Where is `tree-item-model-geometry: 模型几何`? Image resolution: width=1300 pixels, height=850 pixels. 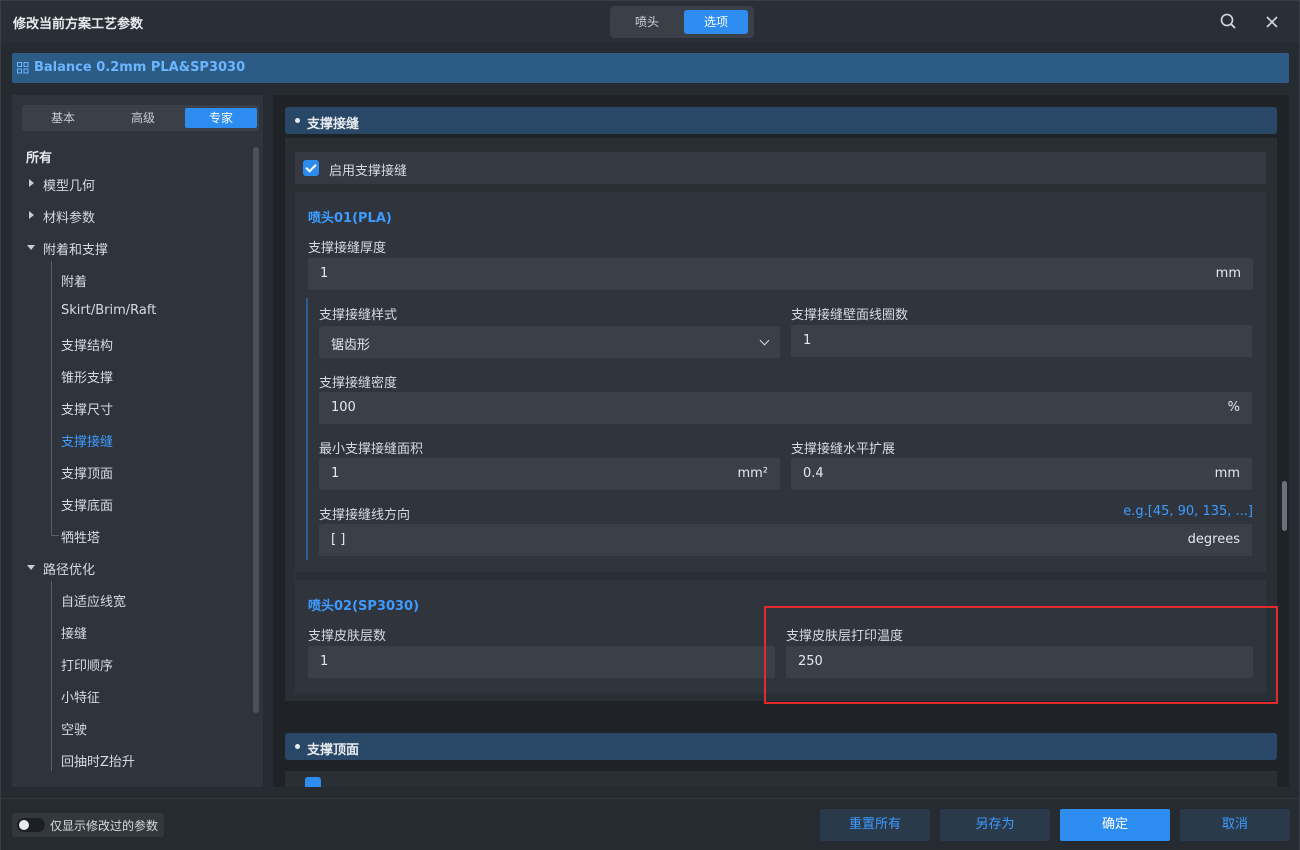
tree-item-model-geometry: 模型几何 is located at coordinates (69, 184).